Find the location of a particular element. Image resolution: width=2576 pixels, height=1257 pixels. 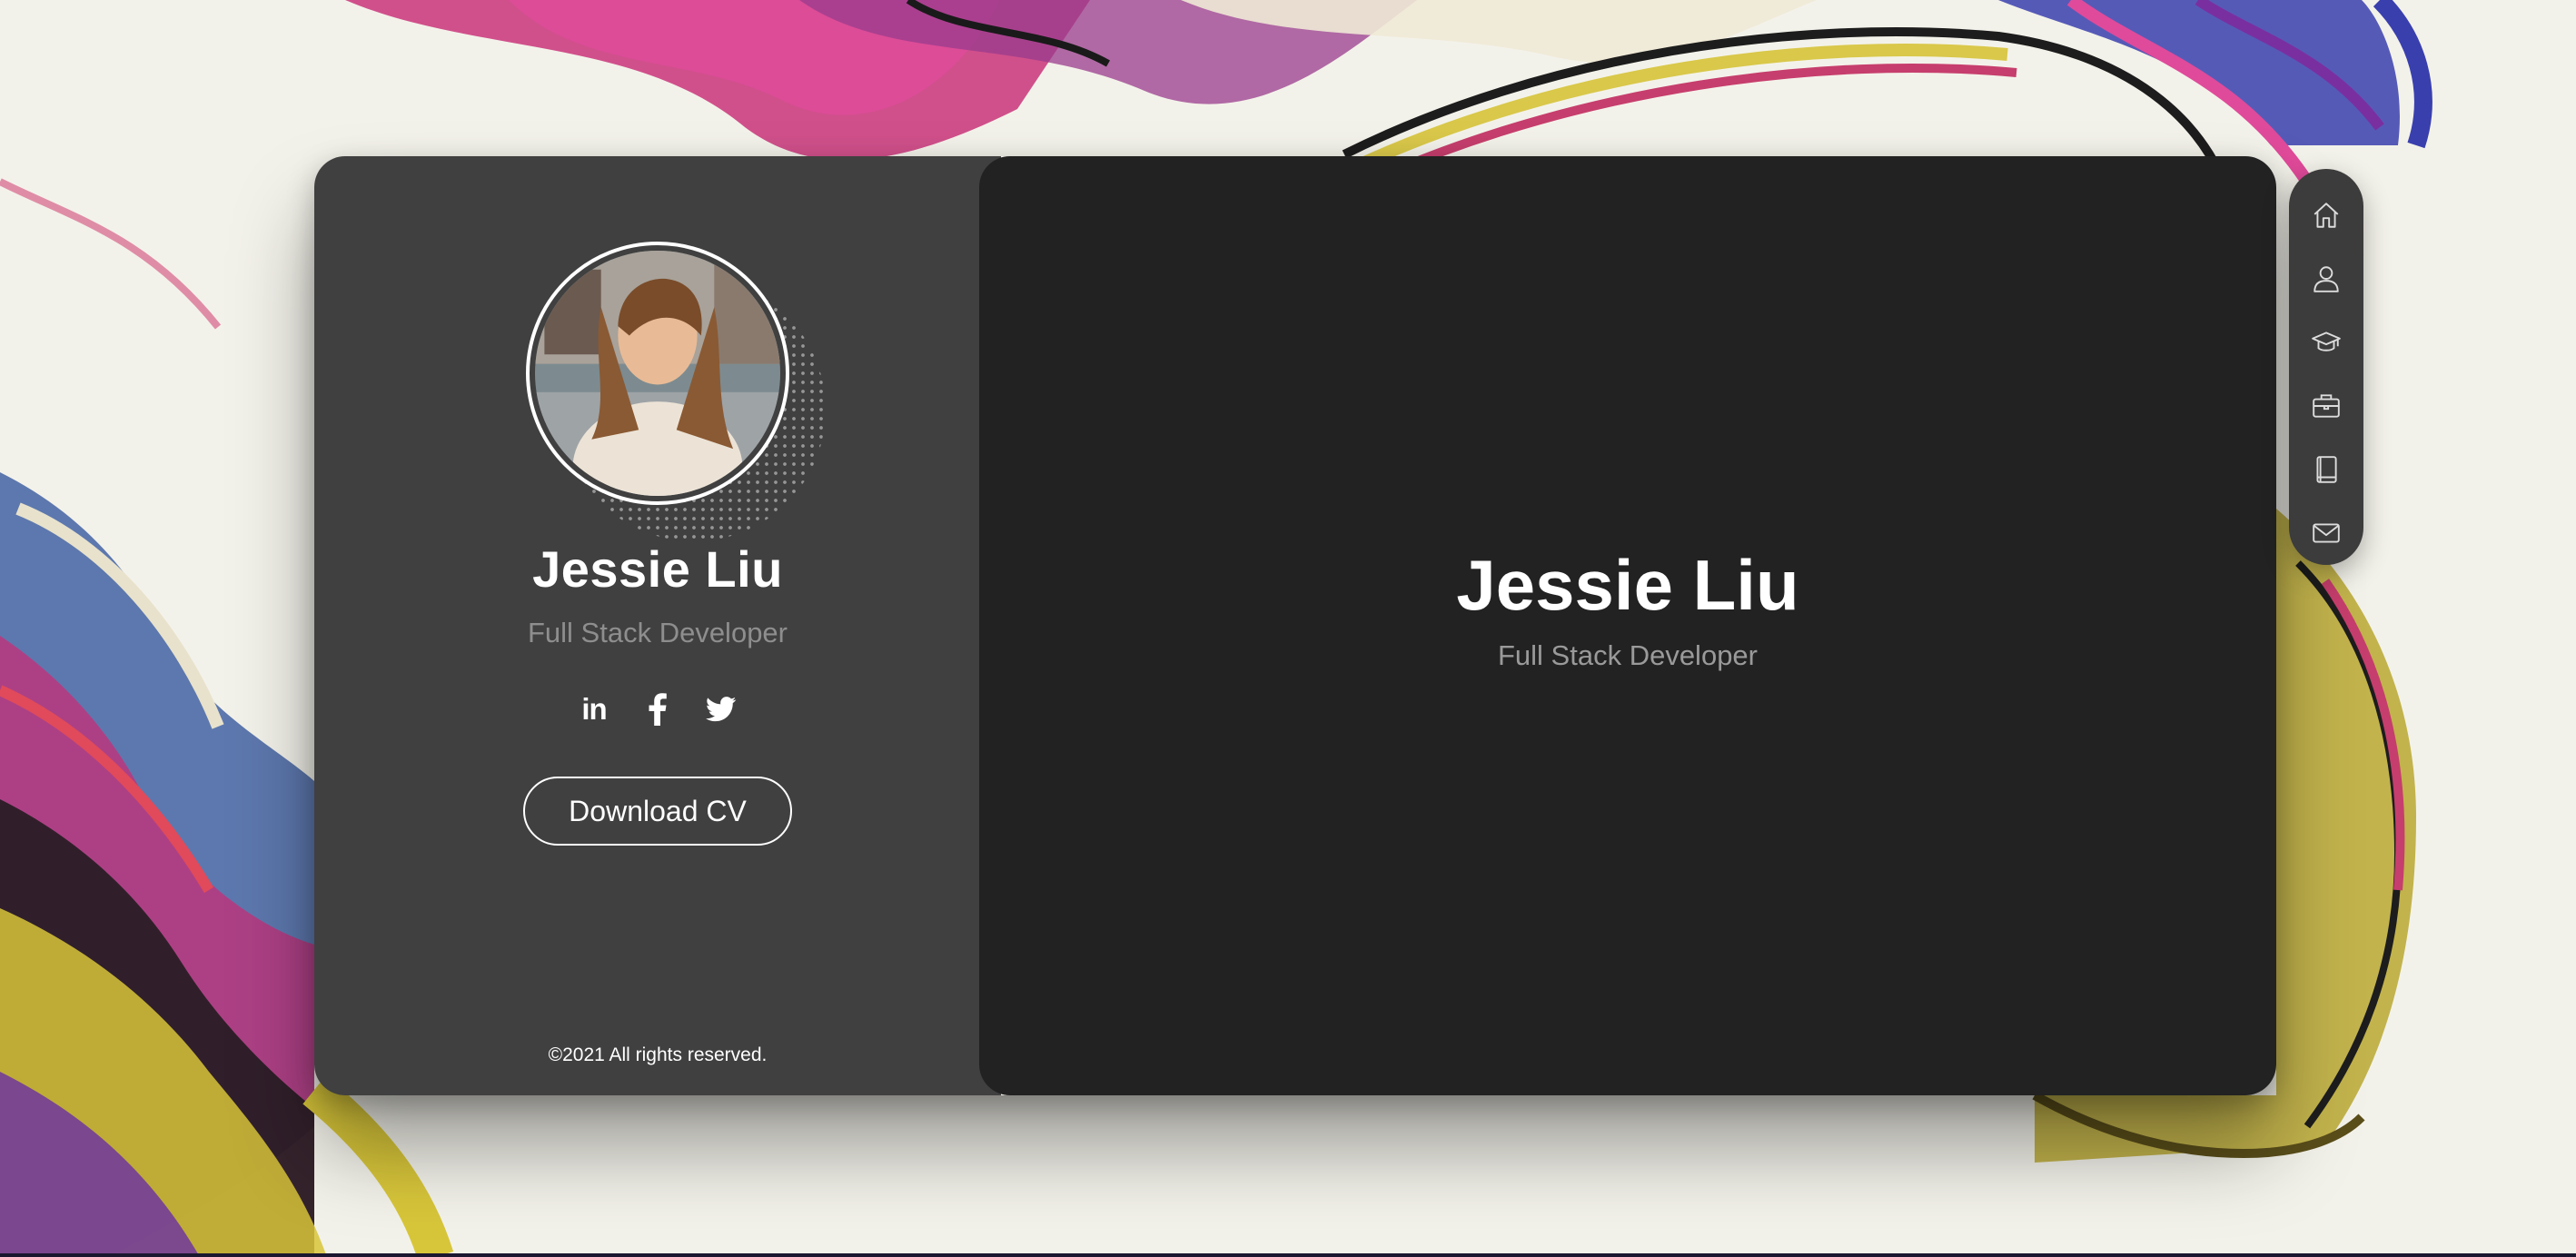

nav-home is located at coordinates (2326, 215).